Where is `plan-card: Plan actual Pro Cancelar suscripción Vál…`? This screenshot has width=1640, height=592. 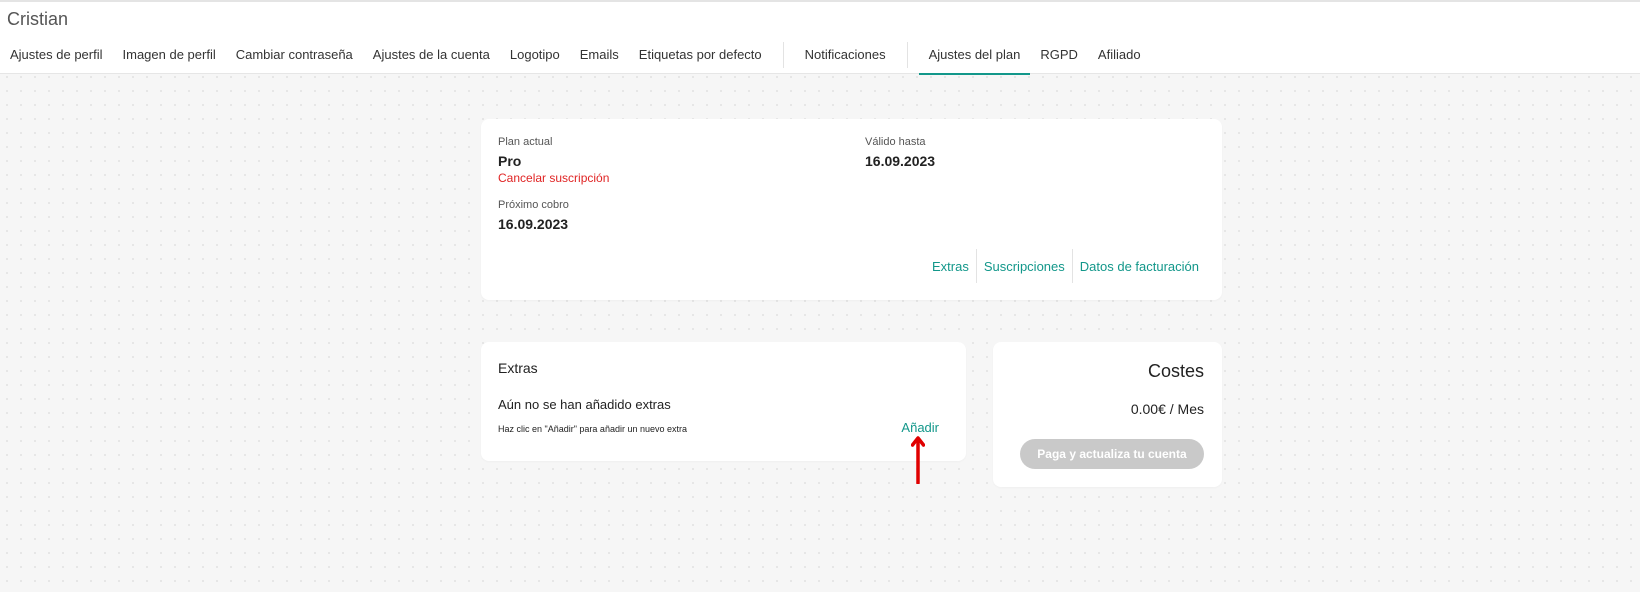
plan-card: Plan actual Pro Cancelar suscripción Vál… is located at coordinates (851, 209).